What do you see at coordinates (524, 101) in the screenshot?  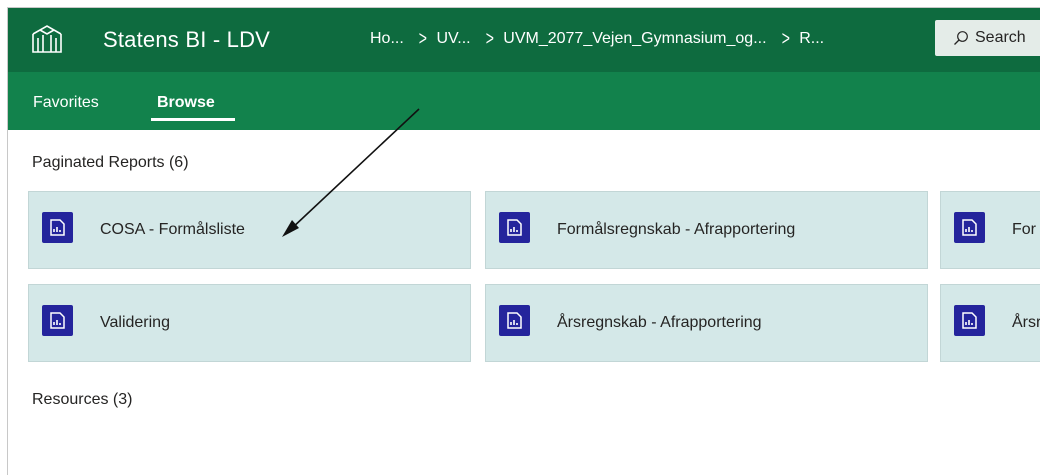 I see `nav-bar: Favorites Browse` at bounding box center [524, 101].